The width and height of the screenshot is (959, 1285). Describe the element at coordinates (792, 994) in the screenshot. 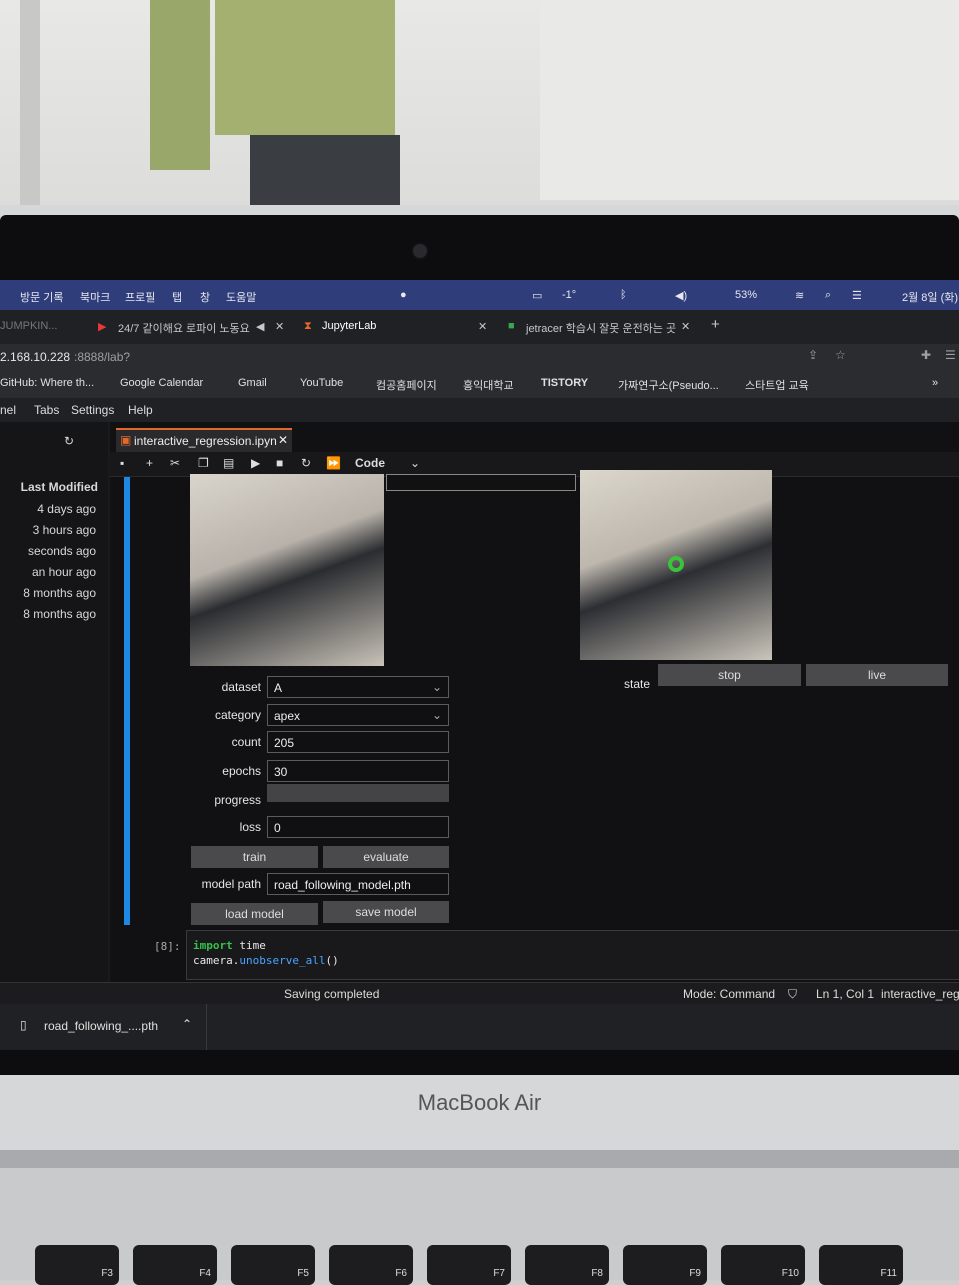

I see `shield-icon: ⛉` at that location.